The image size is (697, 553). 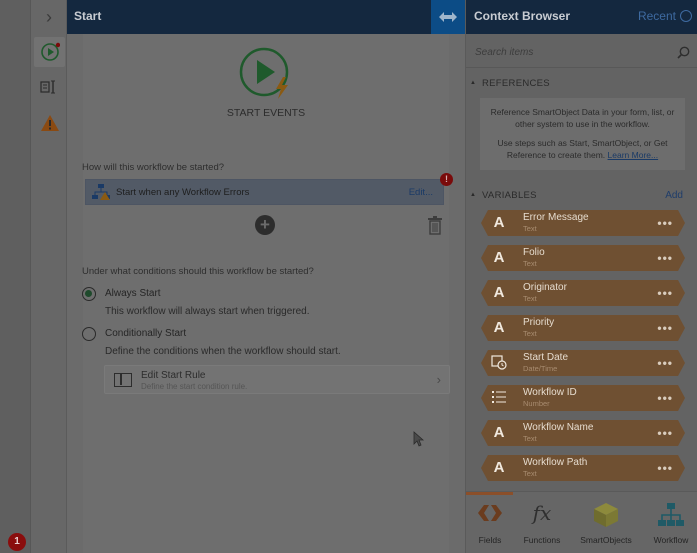 What do you see at coordinates (657, 16) in the screenshot?
I see `recent-link: Recent` at bounding box center [657, 16].